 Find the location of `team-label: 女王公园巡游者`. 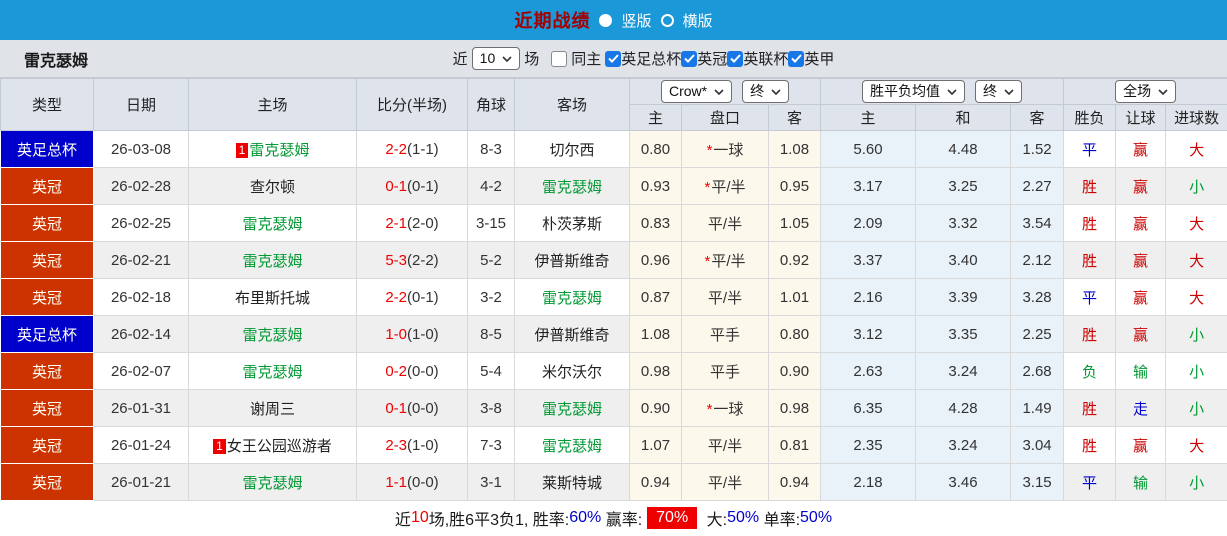

team-label: 女王公园巡游者 is located at coordinates (279, 446).